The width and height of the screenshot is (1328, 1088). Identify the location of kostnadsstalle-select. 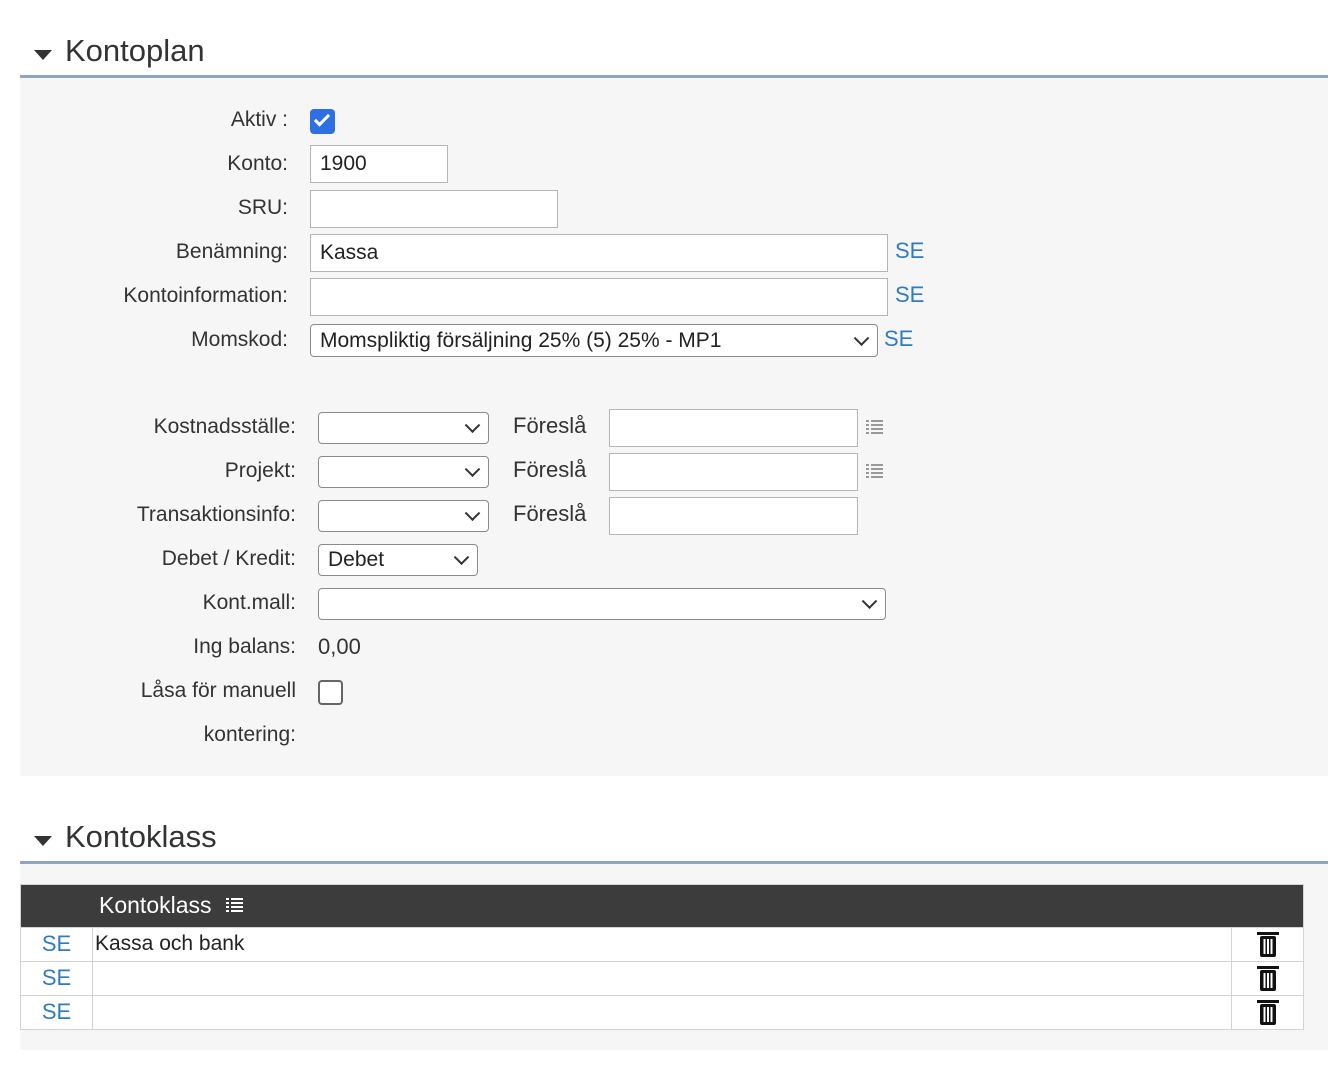
(403, 428).